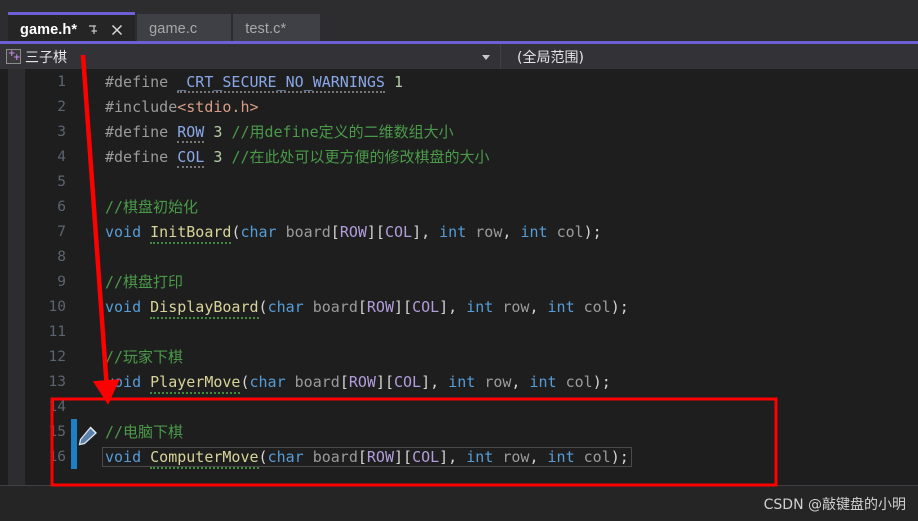  What do you see at coordinates (13, 56) in the screenshot?
I see `cpp-project-icon: + +` at bounding box center [13, 56].